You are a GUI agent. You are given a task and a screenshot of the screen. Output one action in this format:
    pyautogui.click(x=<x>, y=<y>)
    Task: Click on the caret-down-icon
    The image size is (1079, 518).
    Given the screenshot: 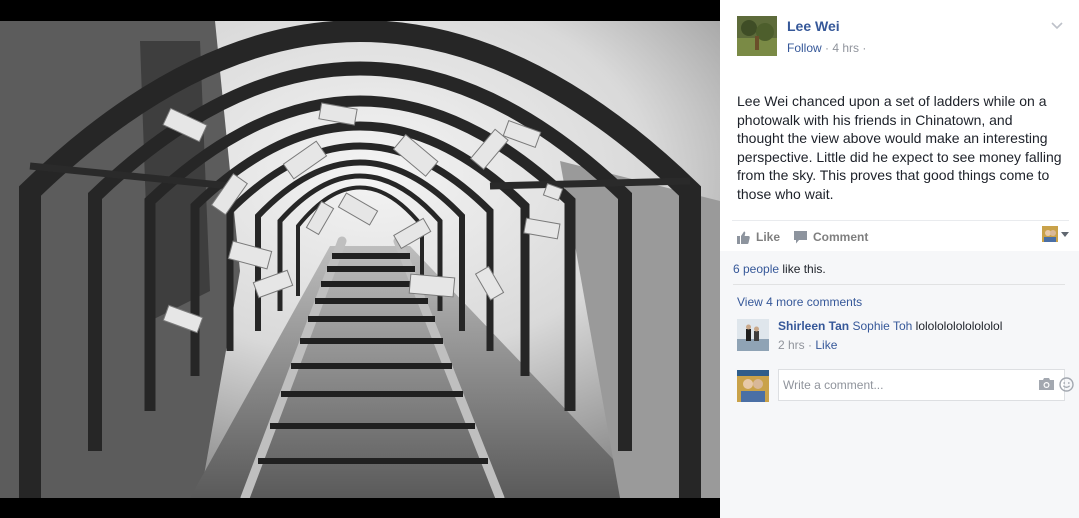 What is the action you would take?
    pyautogui.click(x=1065, y=234)
    